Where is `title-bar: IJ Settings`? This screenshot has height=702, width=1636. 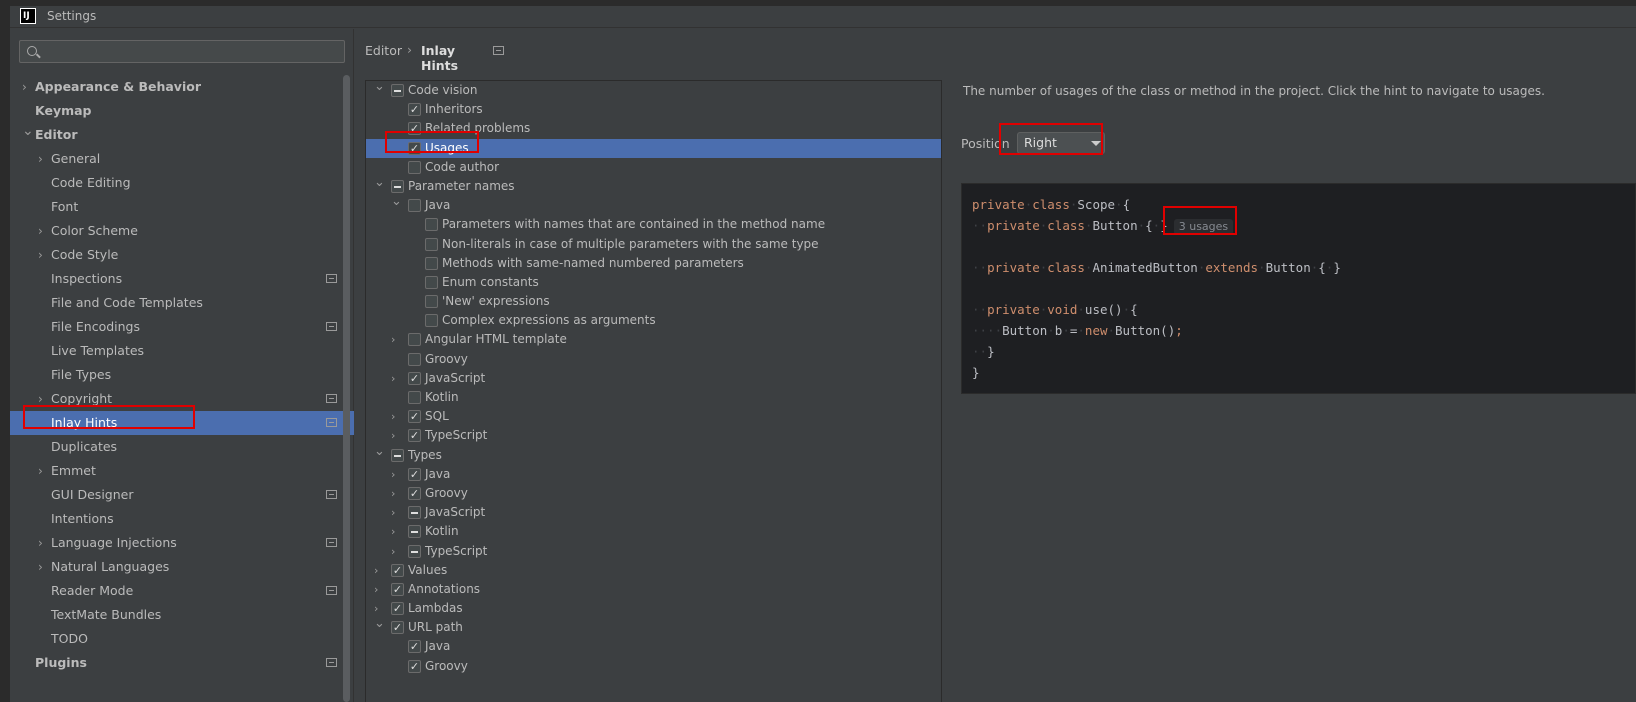
title-bar: IJ Settings is located at coordinates (823, 17).